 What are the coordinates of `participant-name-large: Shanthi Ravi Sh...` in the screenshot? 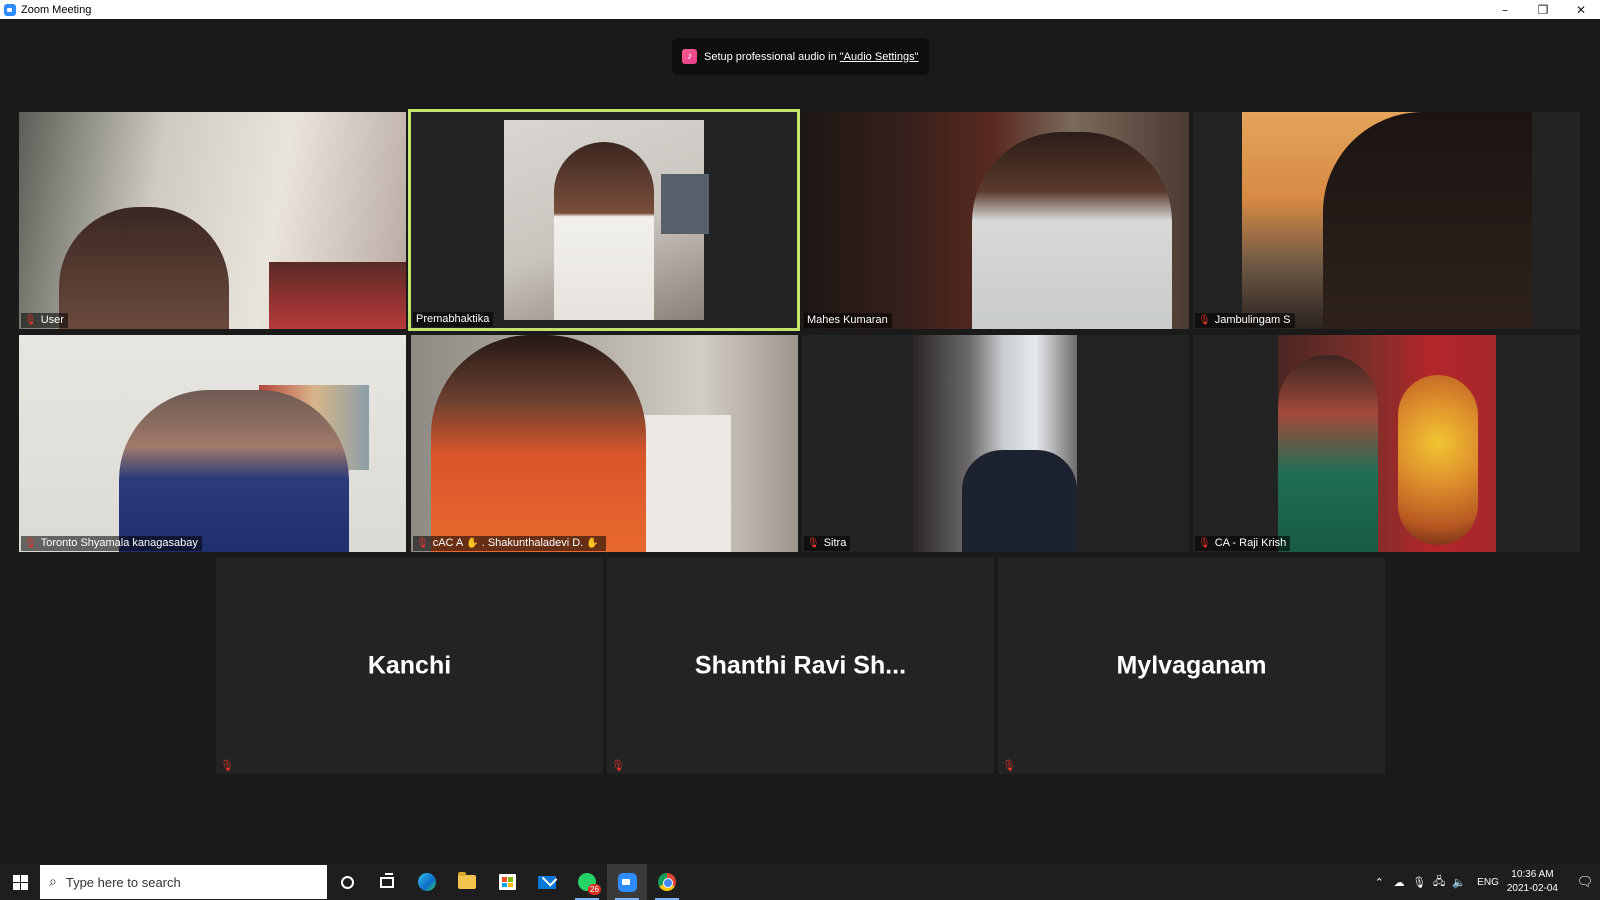 It's located at (800, 665).